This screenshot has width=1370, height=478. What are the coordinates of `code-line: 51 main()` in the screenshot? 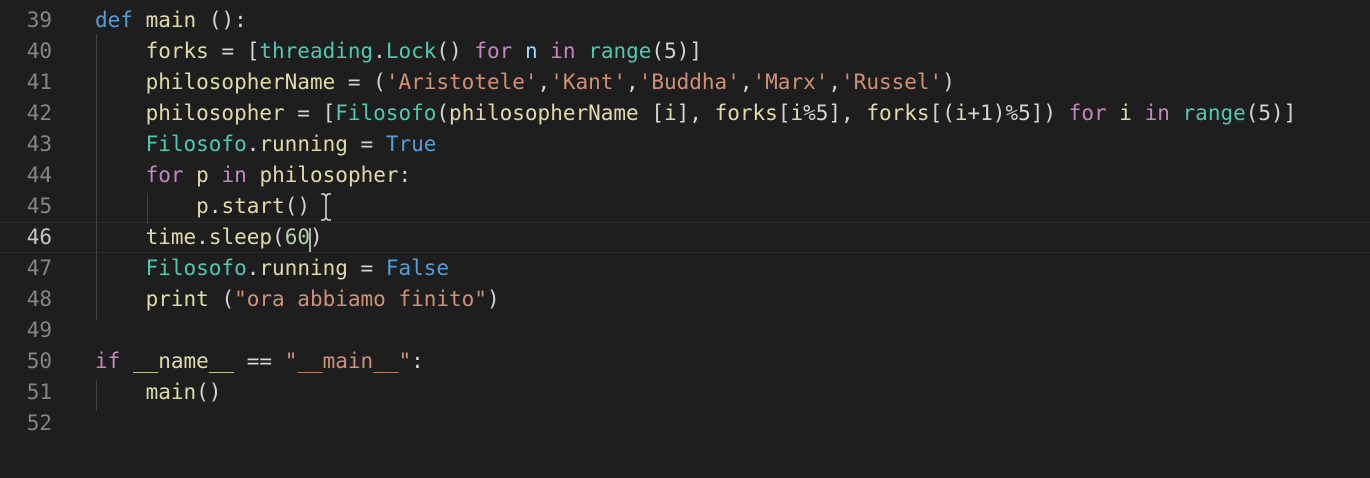 It's located at (685, 392).